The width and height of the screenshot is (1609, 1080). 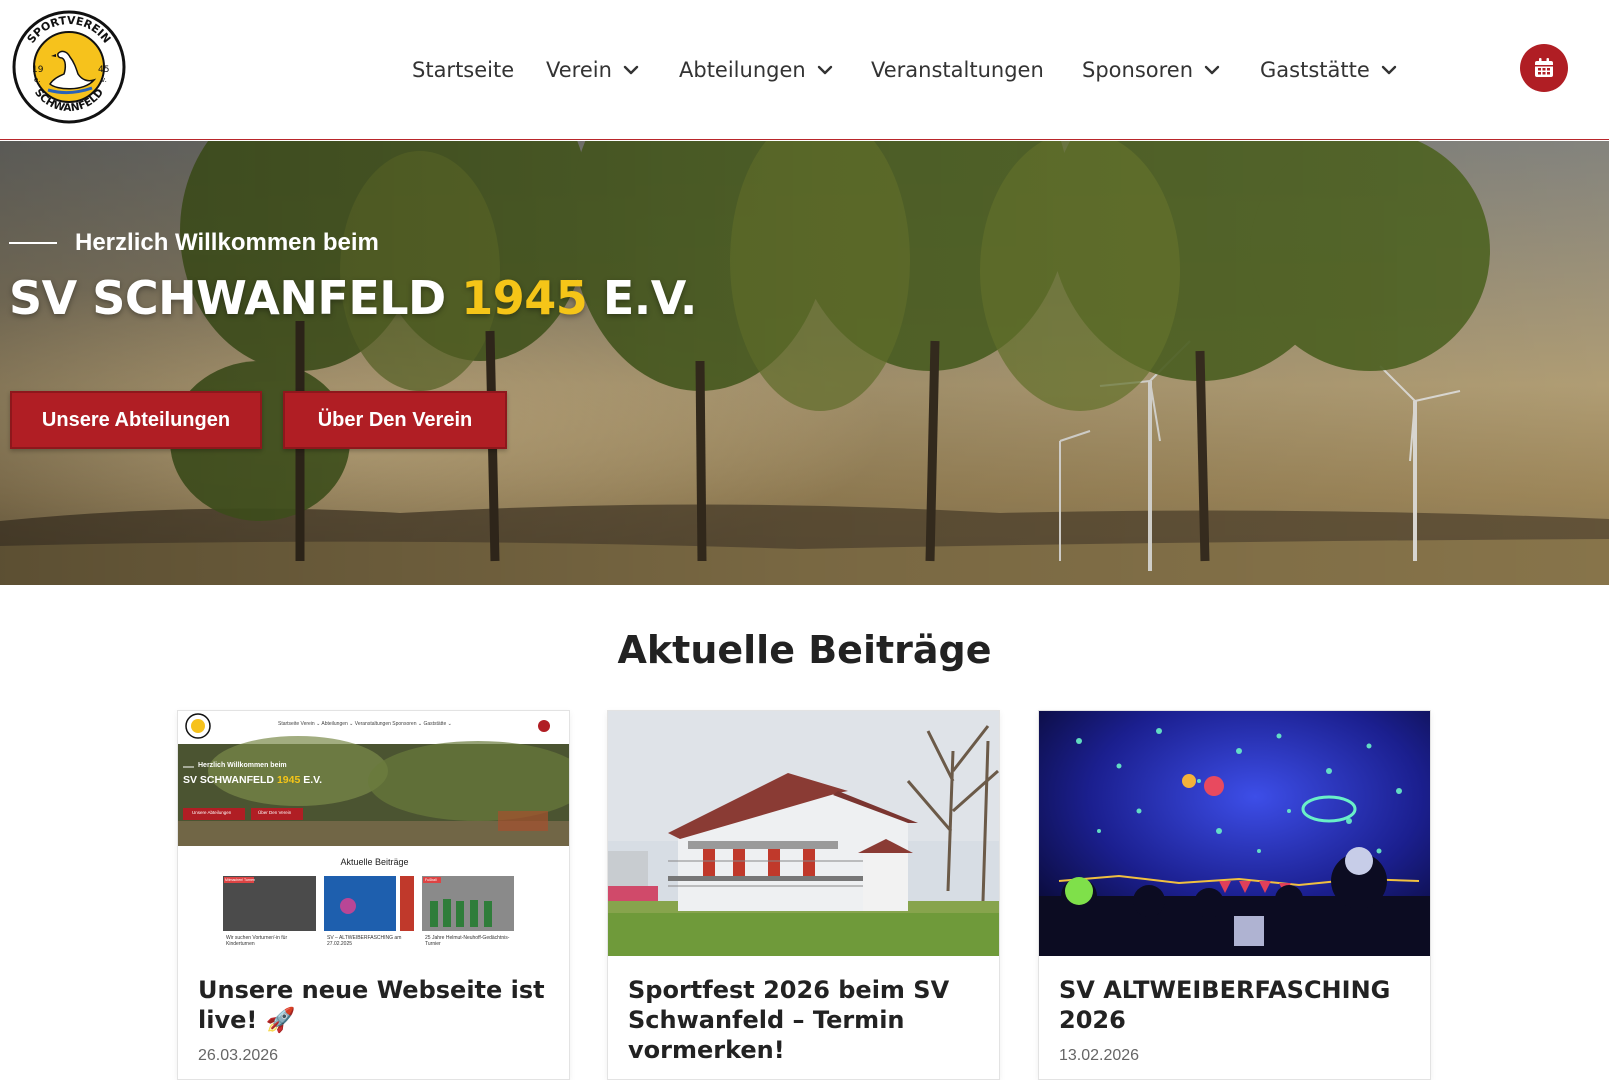 I want to click on post-title: SV ALTWEIBERFASCHING 2026, so click(x=1239, y=1005).